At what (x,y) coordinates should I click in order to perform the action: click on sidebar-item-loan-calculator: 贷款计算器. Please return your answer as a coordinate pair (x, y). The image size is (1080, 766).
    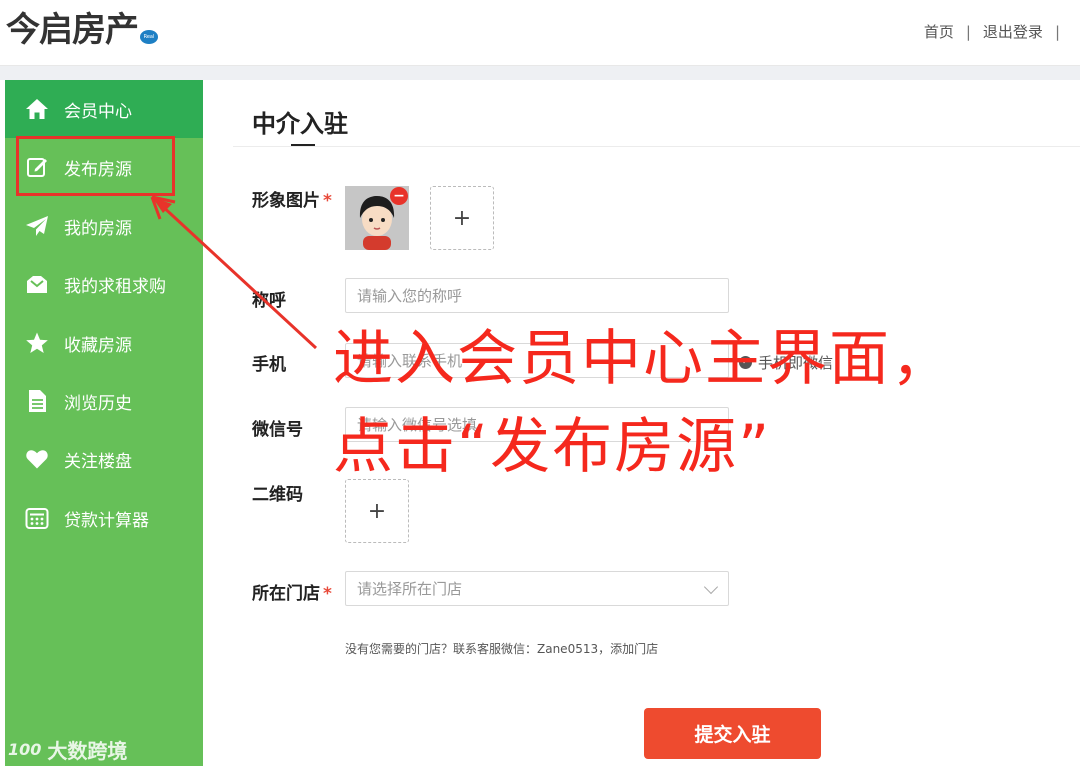
    Looking at the image, I should click on (104, 518).